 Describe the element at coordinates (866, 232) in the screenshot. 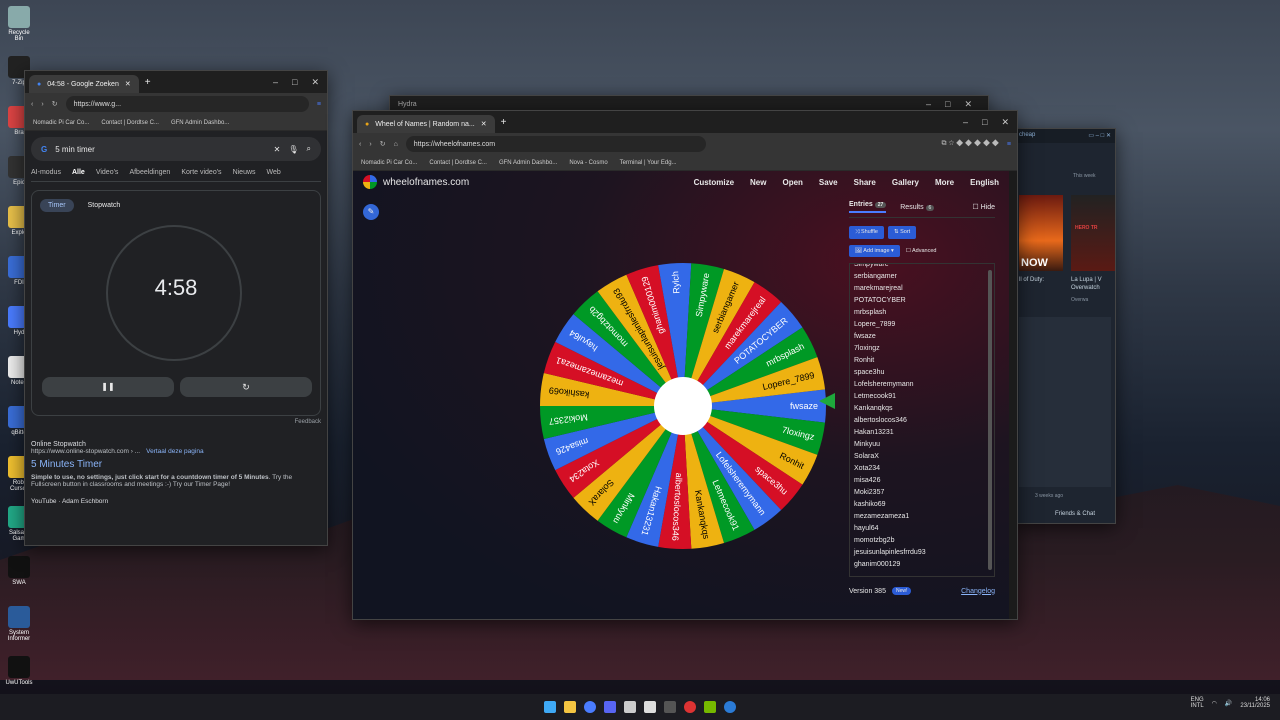

I see `shuffle-button: ⤨ Shuffle` at that location.